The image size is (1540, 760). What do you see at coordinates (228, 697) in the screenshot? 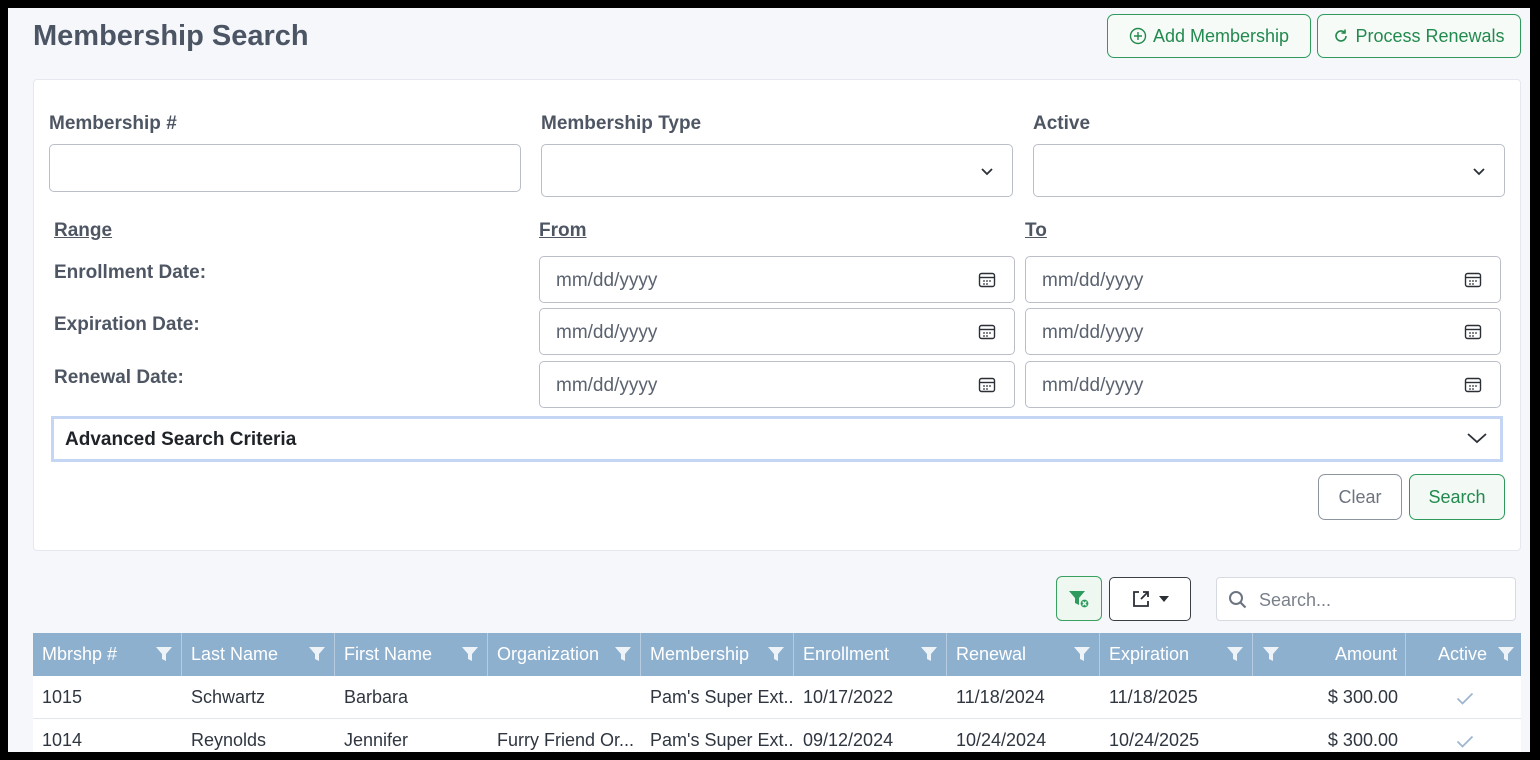
I see `cell-last-name: Schwartz` at bounding box center [228, 697].